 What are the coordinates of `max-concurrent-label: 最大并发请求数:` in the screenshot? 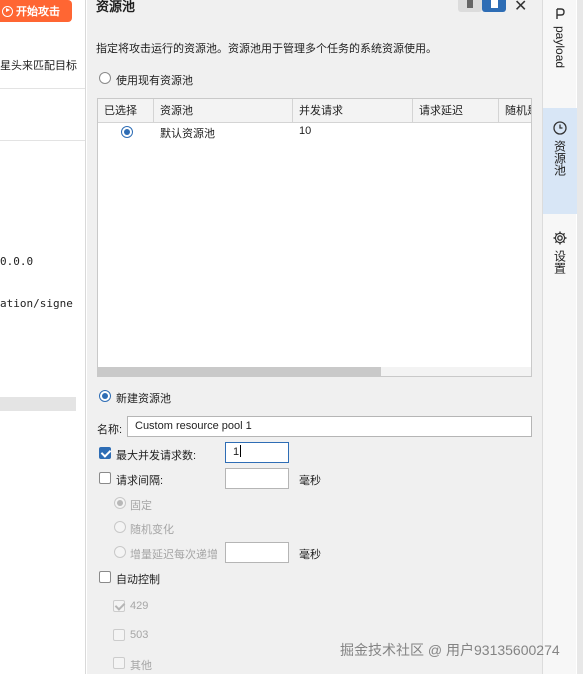 It's located at (156, 455).